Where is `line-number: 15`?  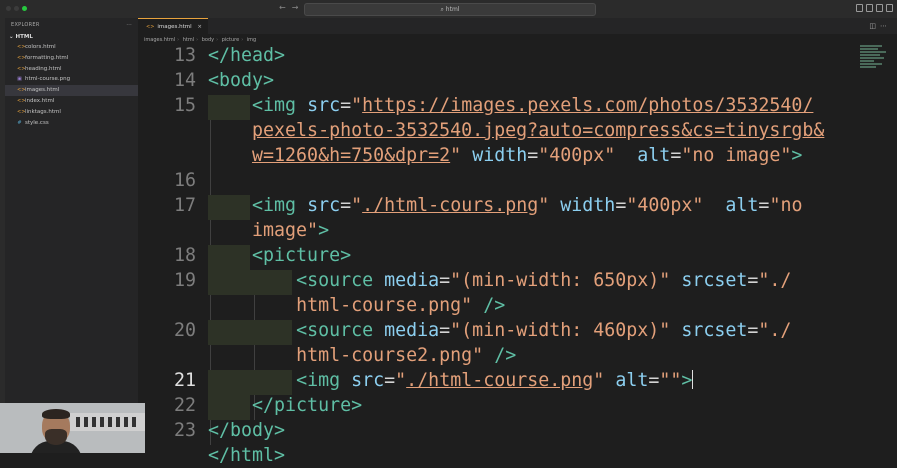 line-number: 15 is located at coordinates (184, 105).